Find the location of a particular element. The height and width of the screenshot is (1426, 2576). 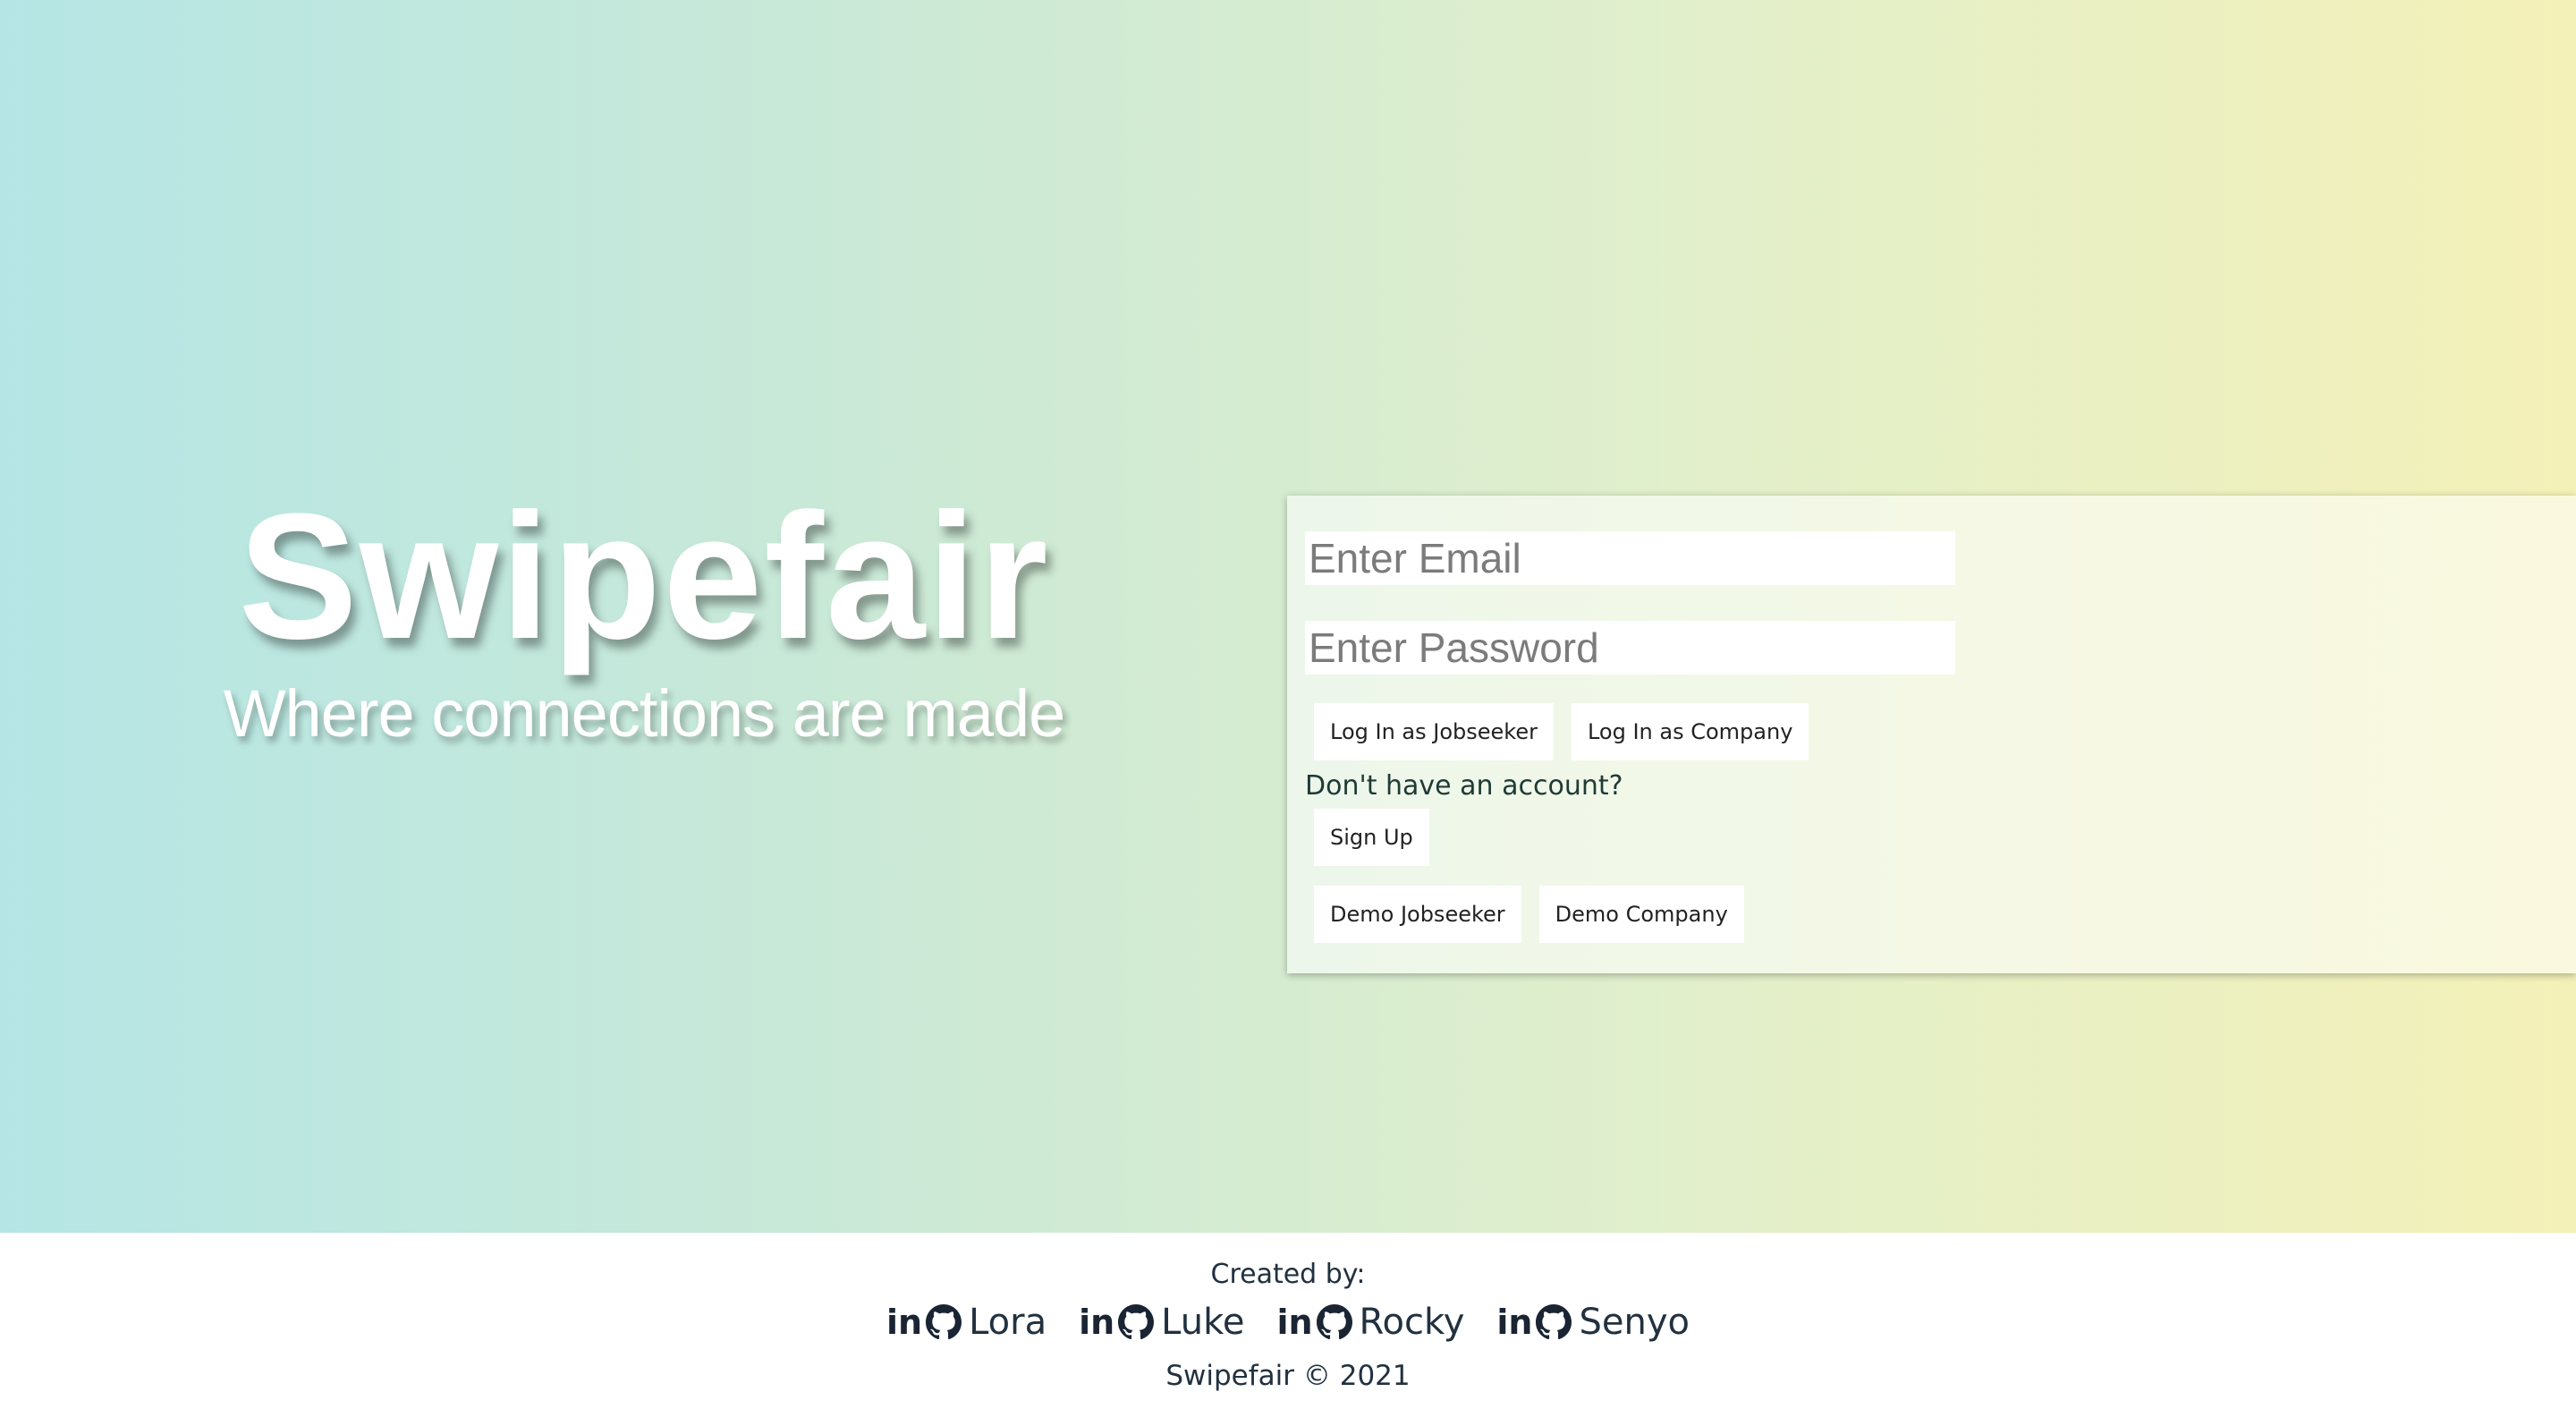

demo-button-row: Demo Jobseeker Demo Company is located at coordinates (1931, 915).